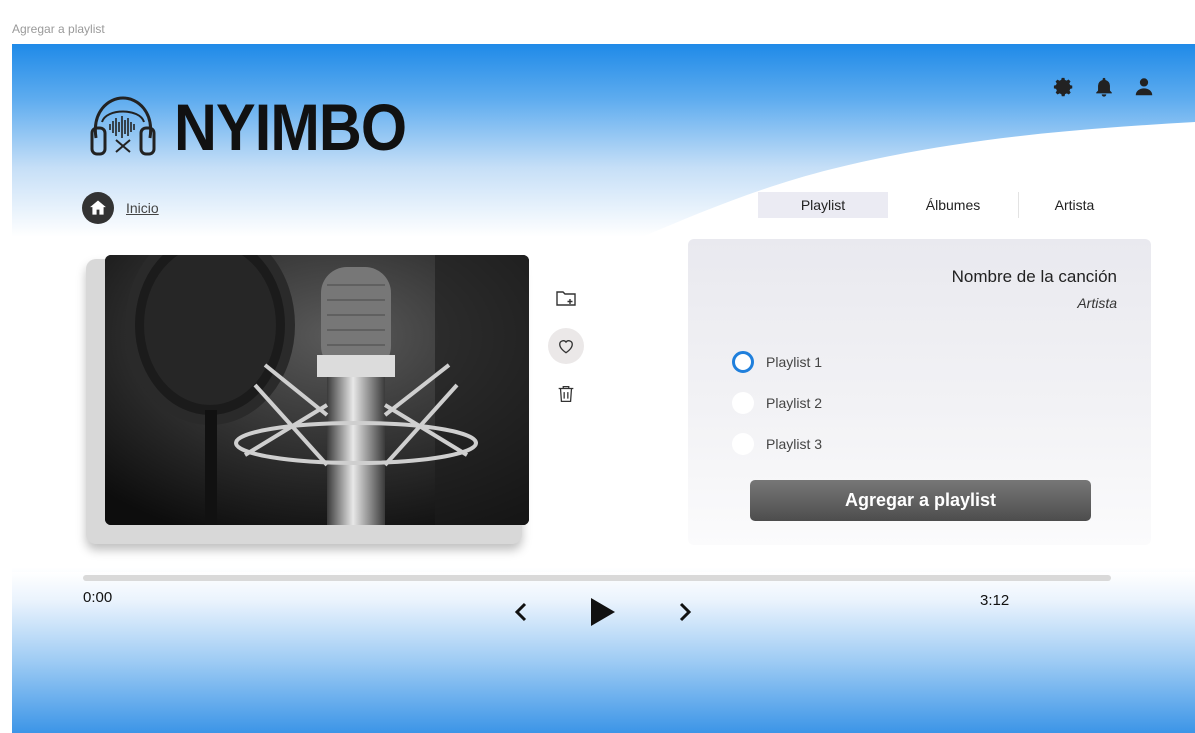  I want to click on headphones-soundwave-icon, so click(123, 126).